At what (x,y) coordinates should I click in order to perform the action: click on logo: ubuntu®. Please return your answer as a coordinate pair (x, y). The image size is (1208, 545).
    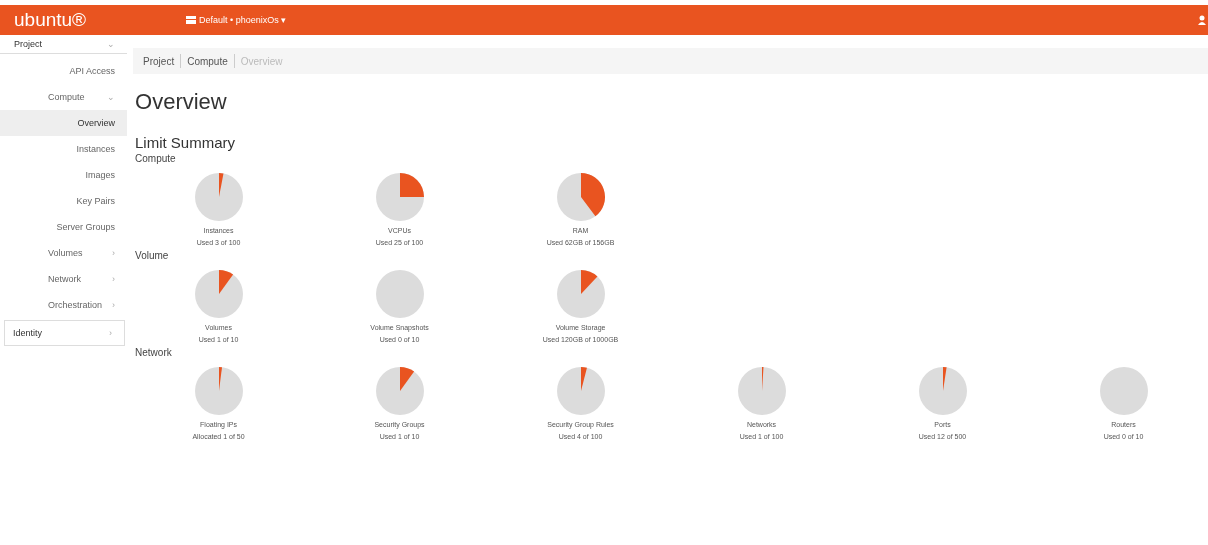
    Looking at the image, I should click on (93, 20).